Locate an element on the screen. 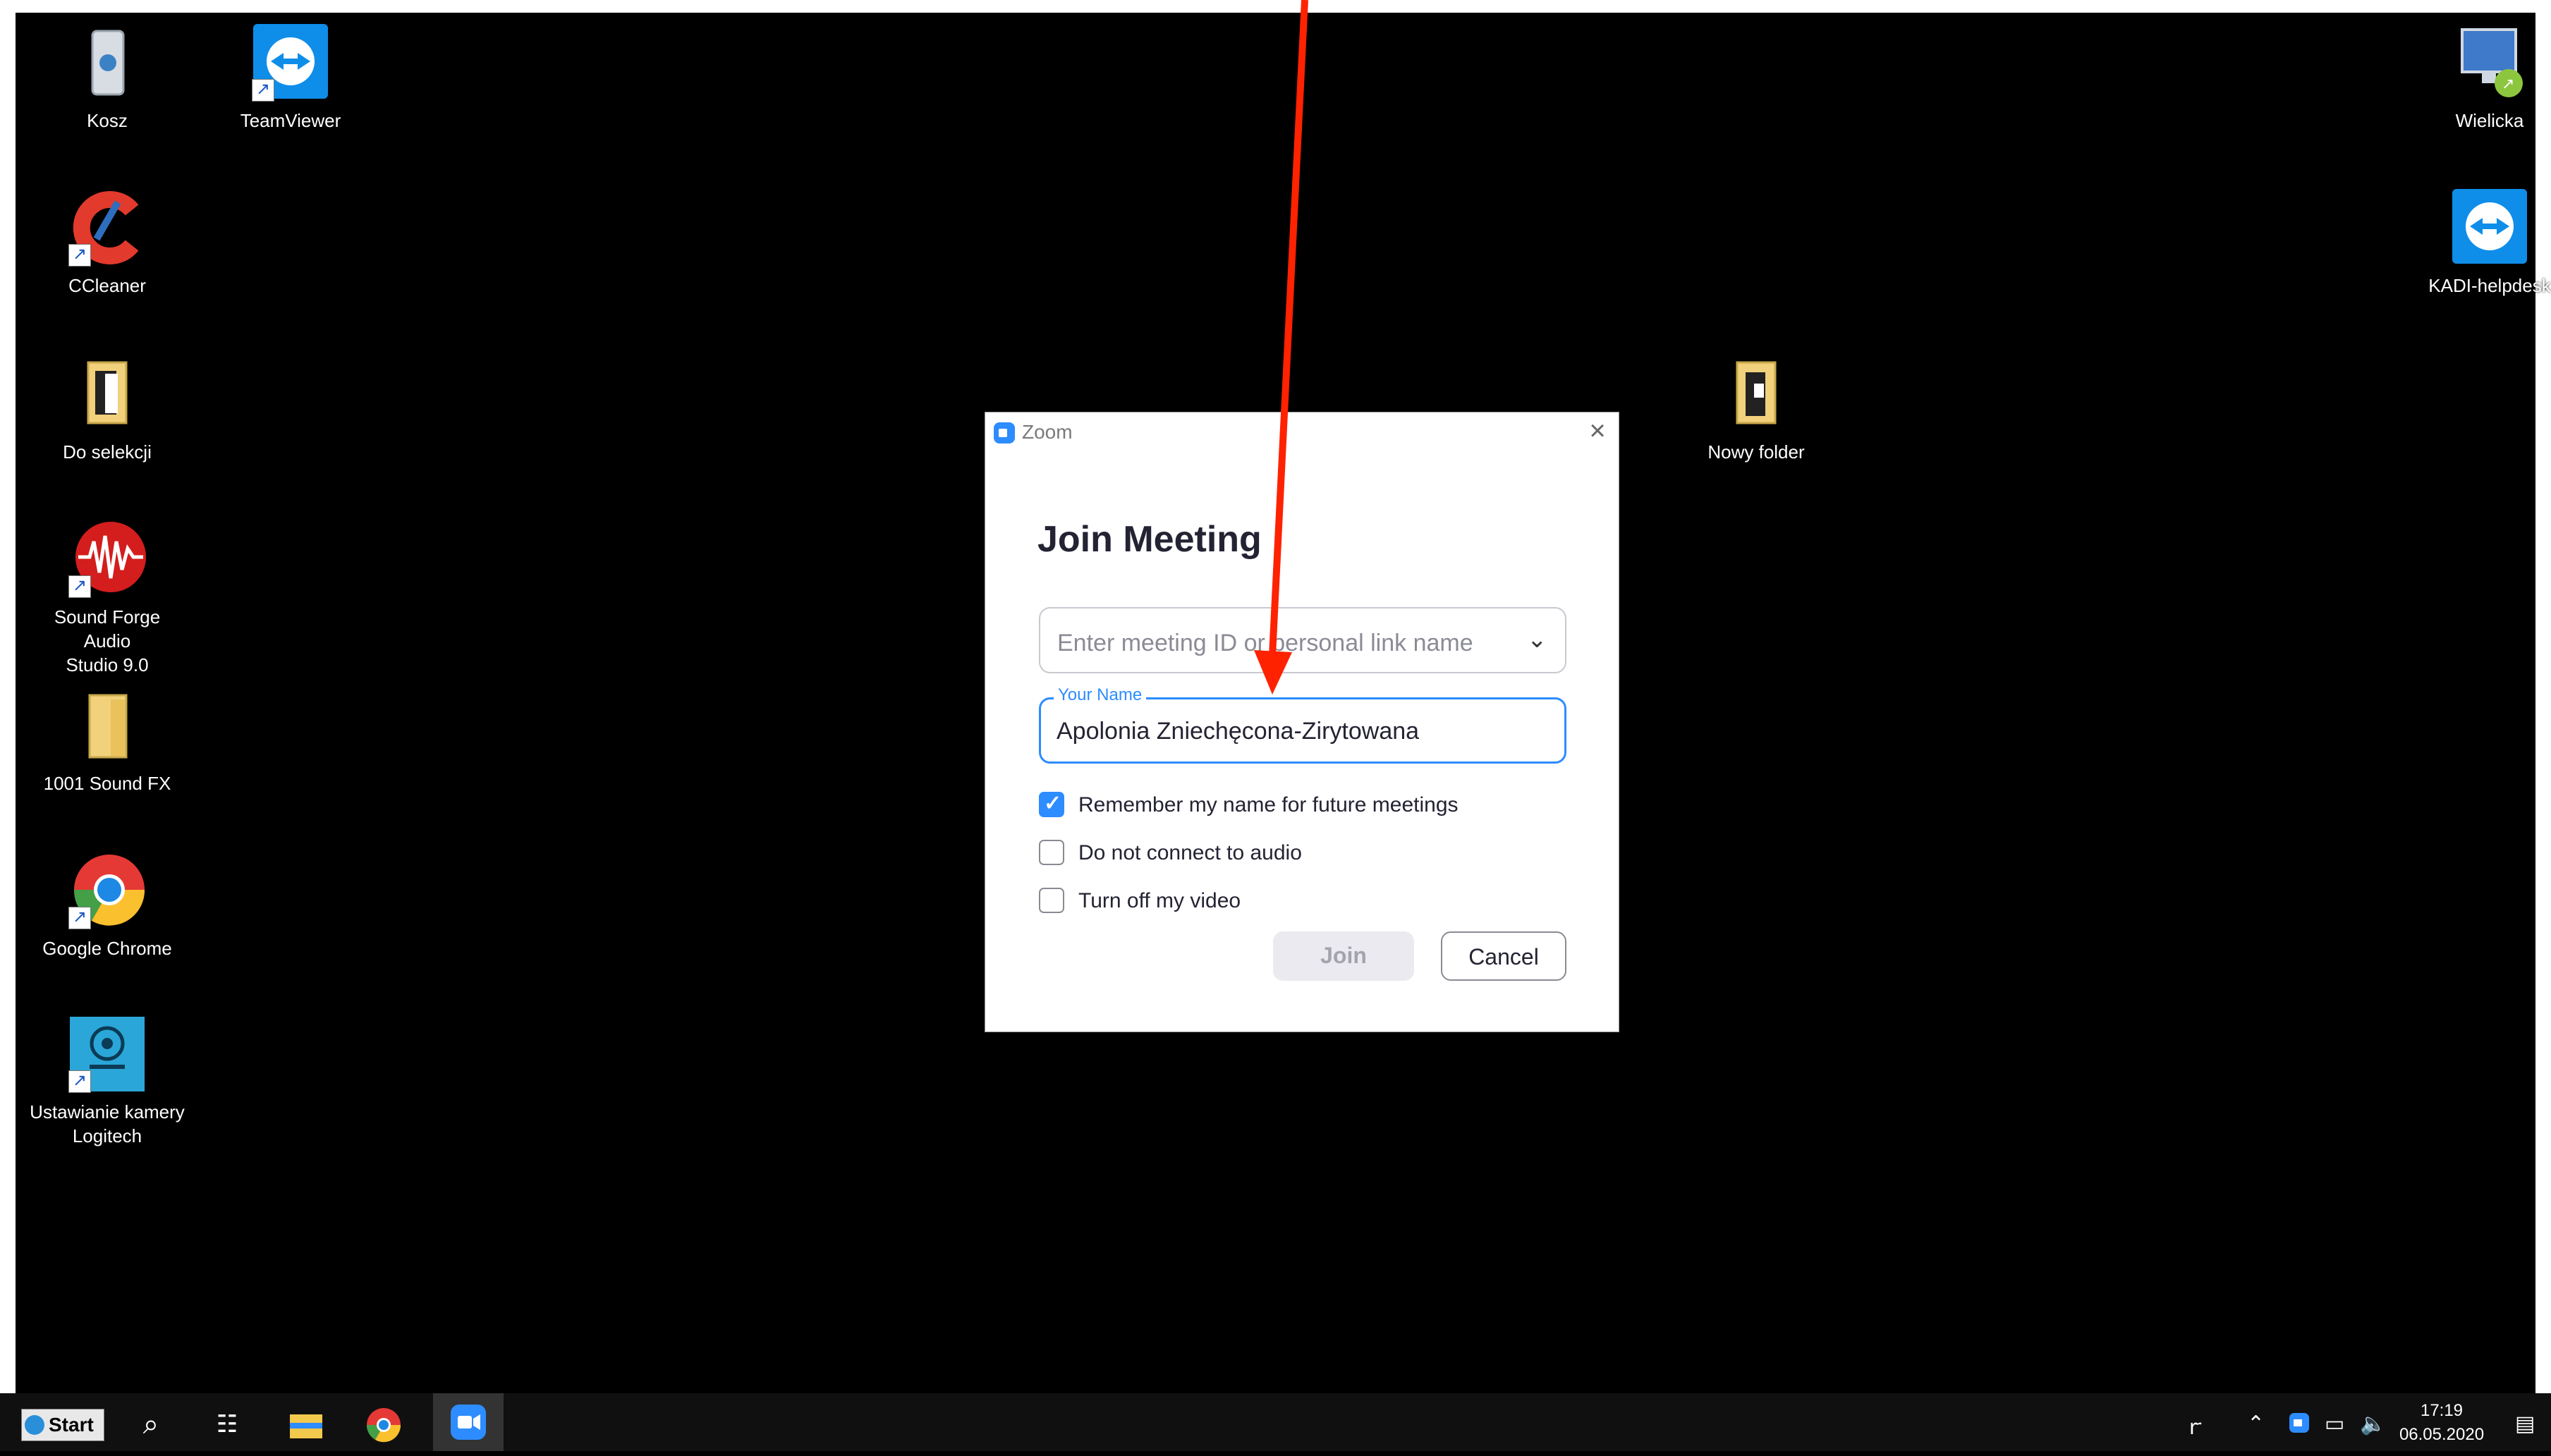 Image resolution: width=2551 pixels, height=1456 pixels. chevron-up-icon: ⌃ is located at coordinates (2256, 1424).